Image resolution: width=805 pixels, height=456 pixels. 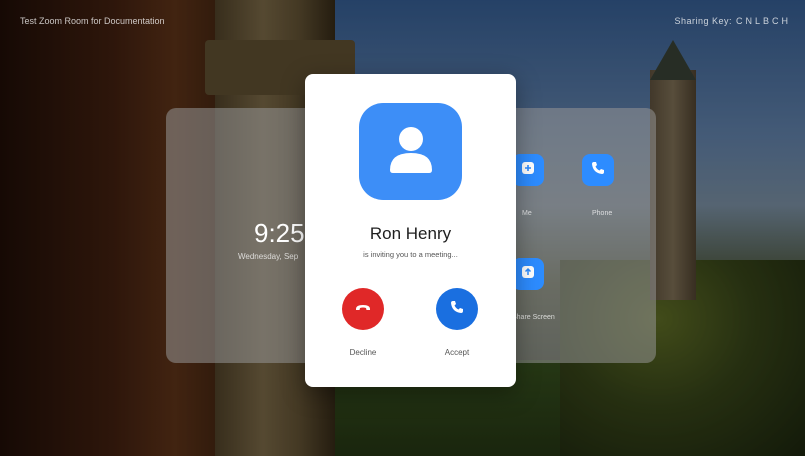 I want to click on sharing-key: Sharing Key: CNLBCH, so click(x=732, y=21).